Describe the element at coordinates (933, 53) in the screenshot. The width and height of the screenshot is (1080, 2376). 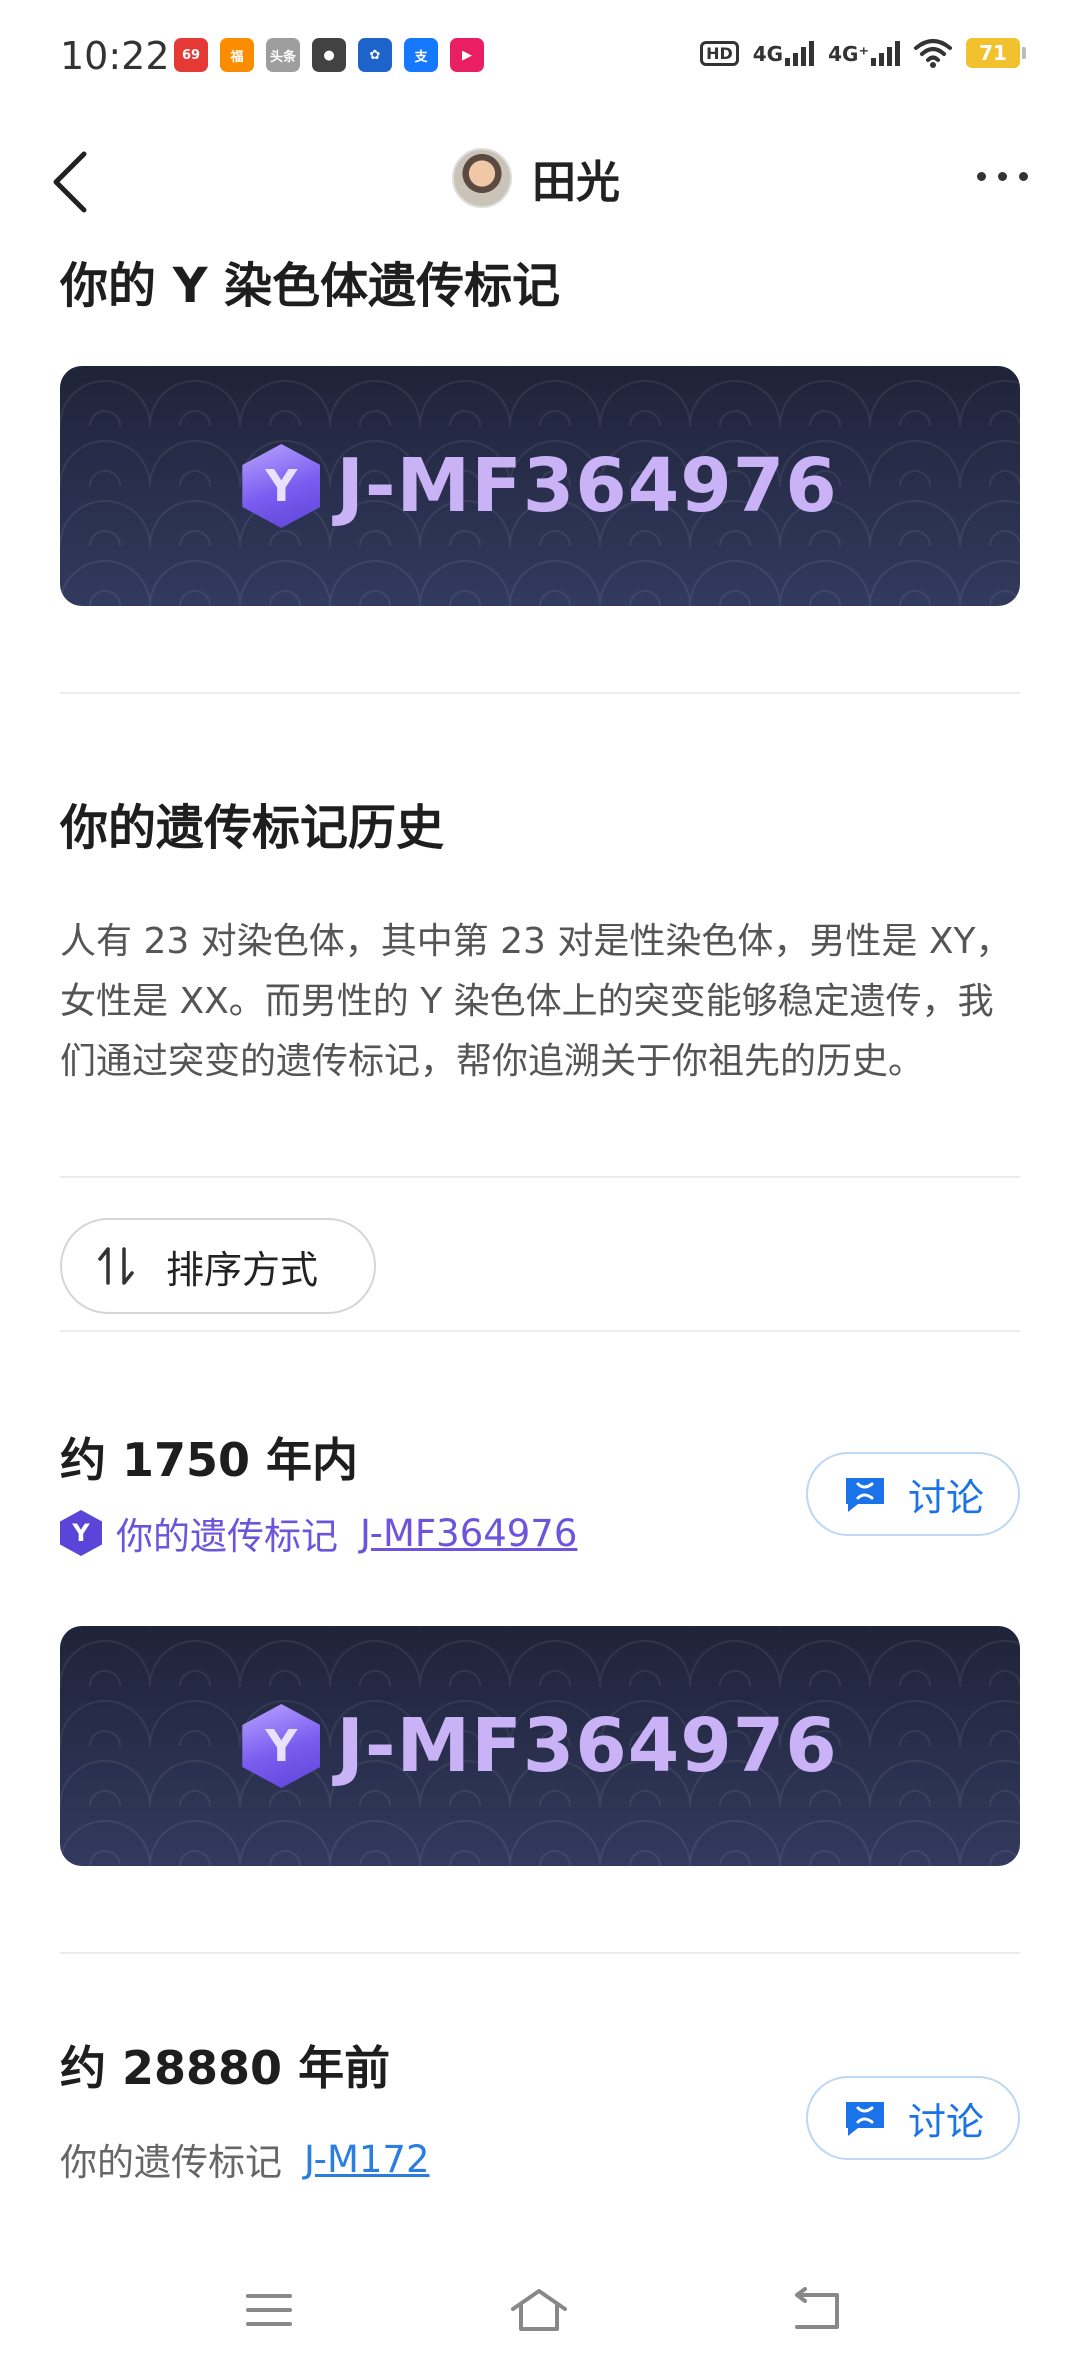
I see `wifi-icon` at that location.